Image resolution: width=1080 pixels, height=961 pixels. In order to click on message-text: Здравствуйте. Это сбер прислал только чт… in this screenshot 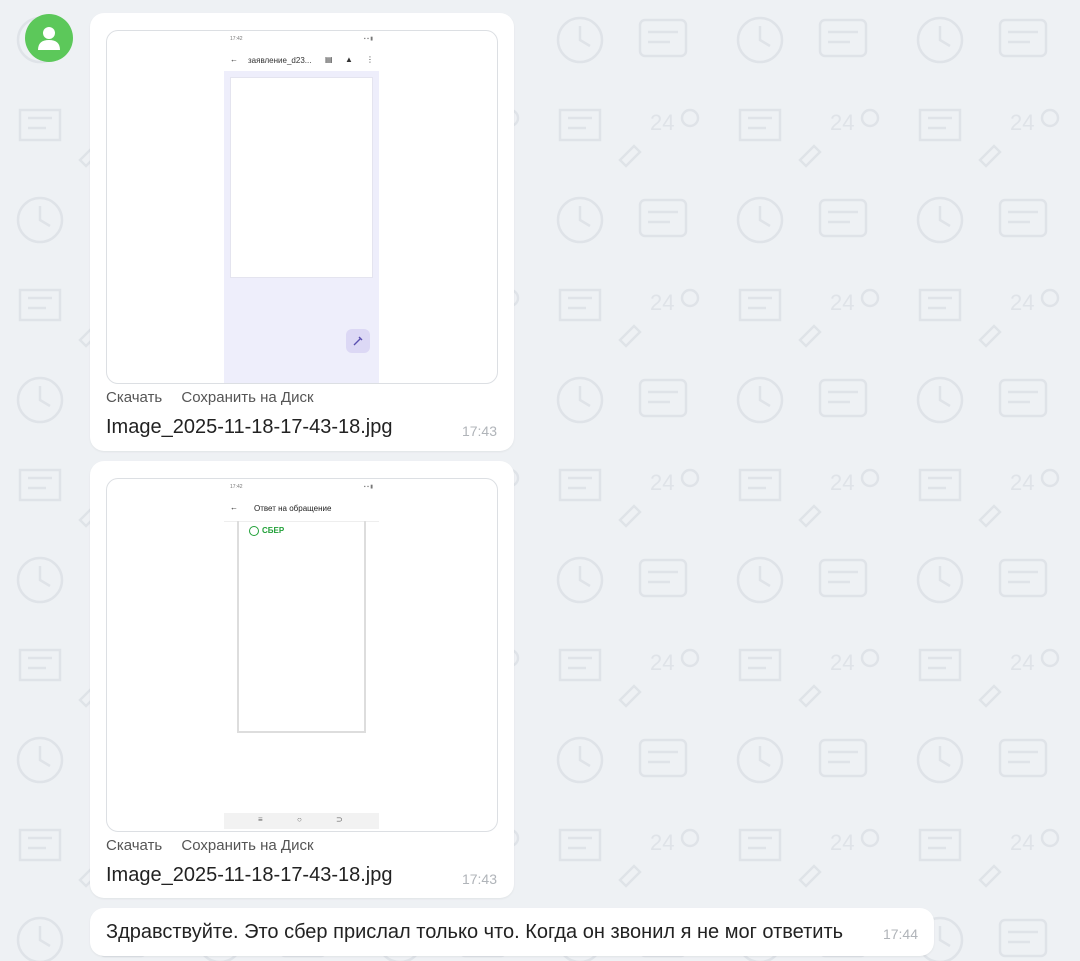, I will do `click(475, 932)`.